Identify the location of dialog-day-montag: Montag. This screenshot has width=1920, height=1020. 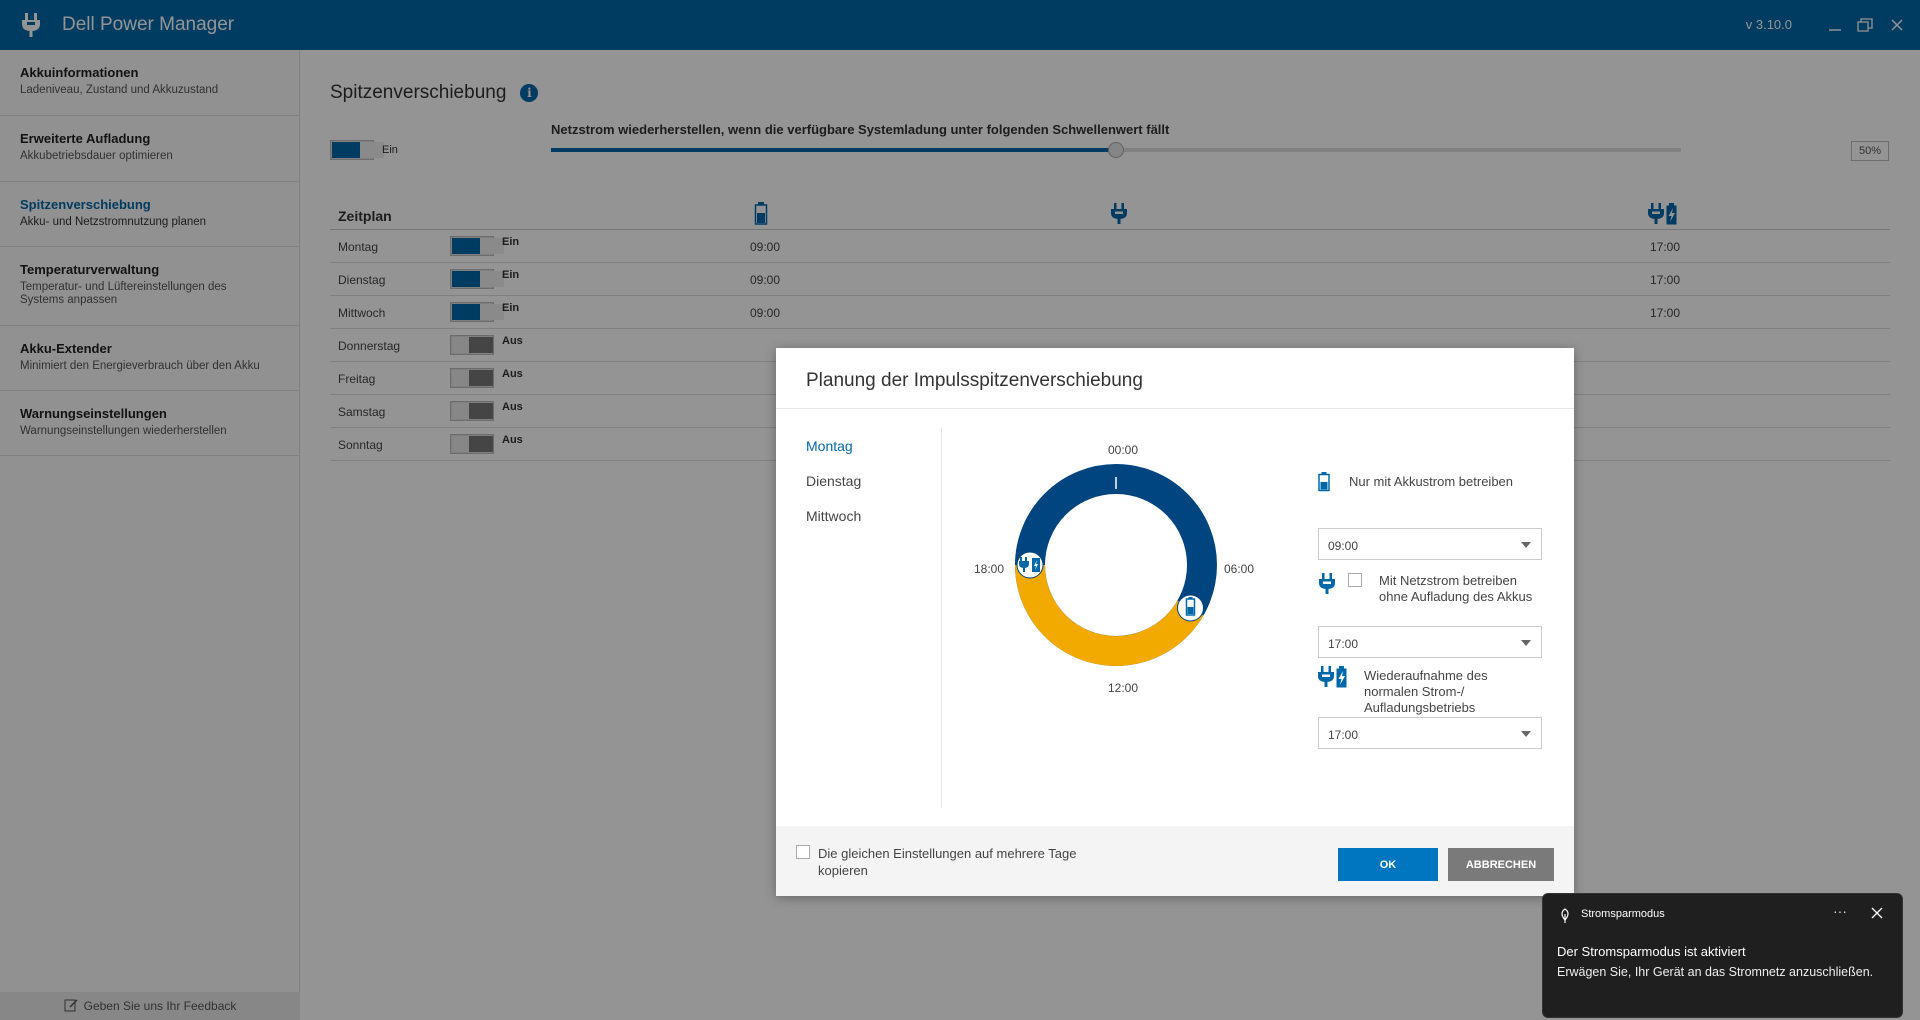
(833, 455).